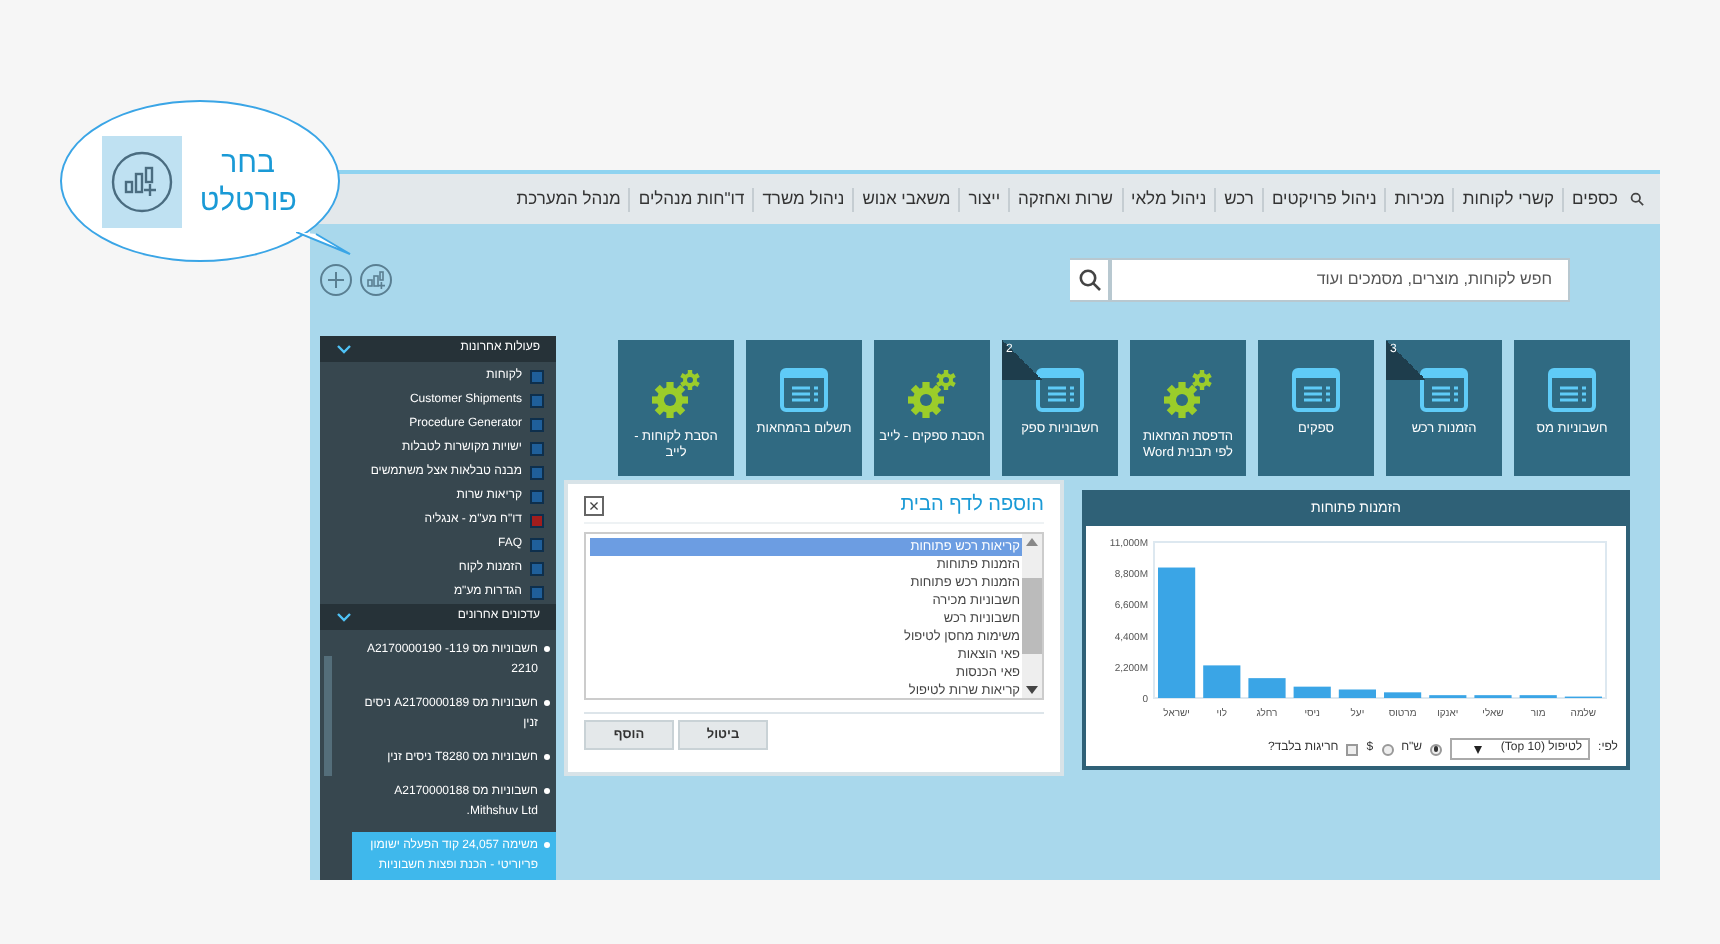 This screenshot has width=1720, height=944. What do you see at coordinates (906, 199) in the screenshot?
I see `menu-item: משאבי אנוש` at bounding box center [906, 199].